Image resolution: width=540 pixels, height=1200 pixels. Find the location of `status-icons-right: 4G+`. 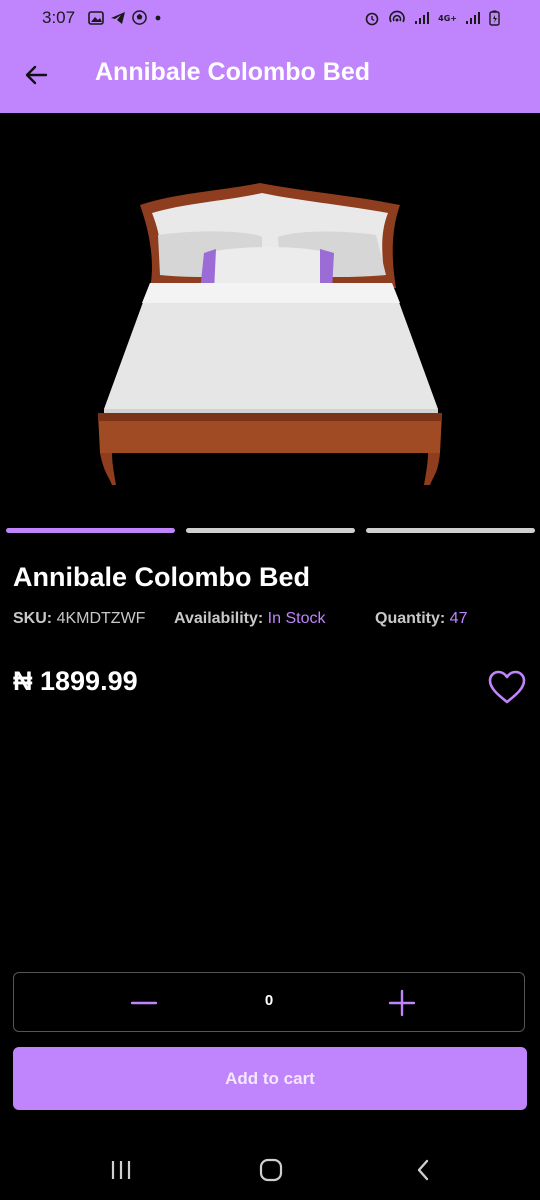

status-icons-right: 4G+ is located at coordinates (432, 18).